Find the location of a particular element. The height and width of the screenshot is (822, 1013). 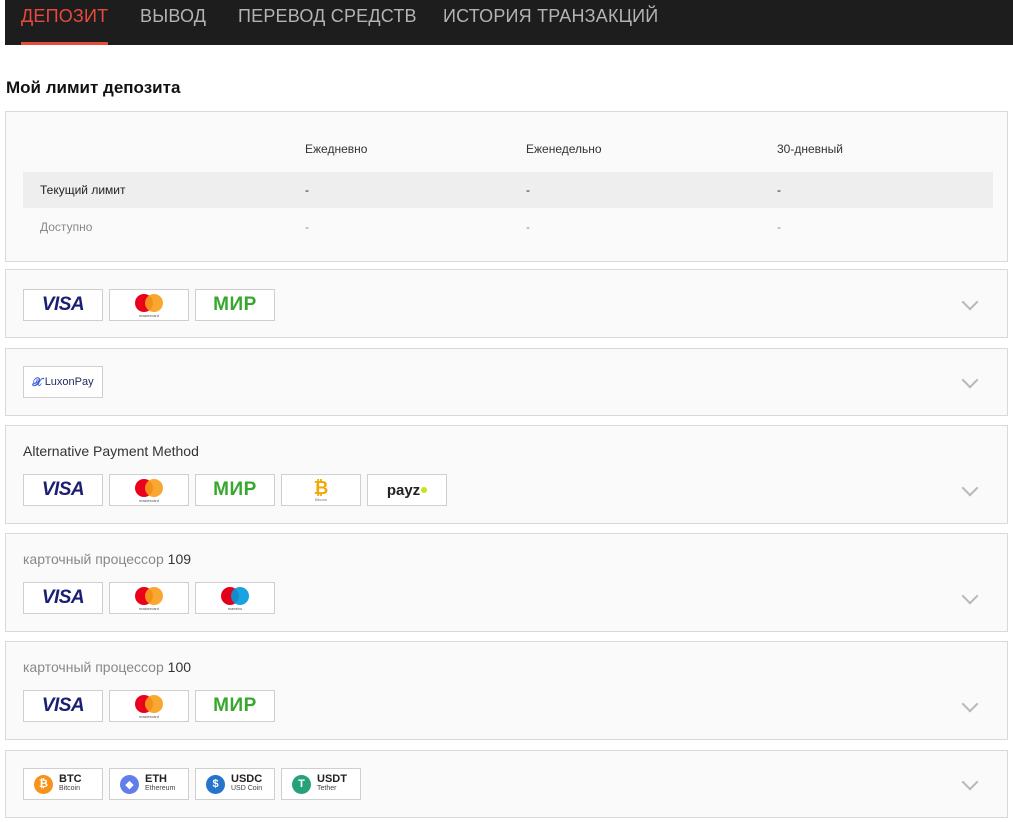

tether-icon: T is located at coordinates (301, 784).